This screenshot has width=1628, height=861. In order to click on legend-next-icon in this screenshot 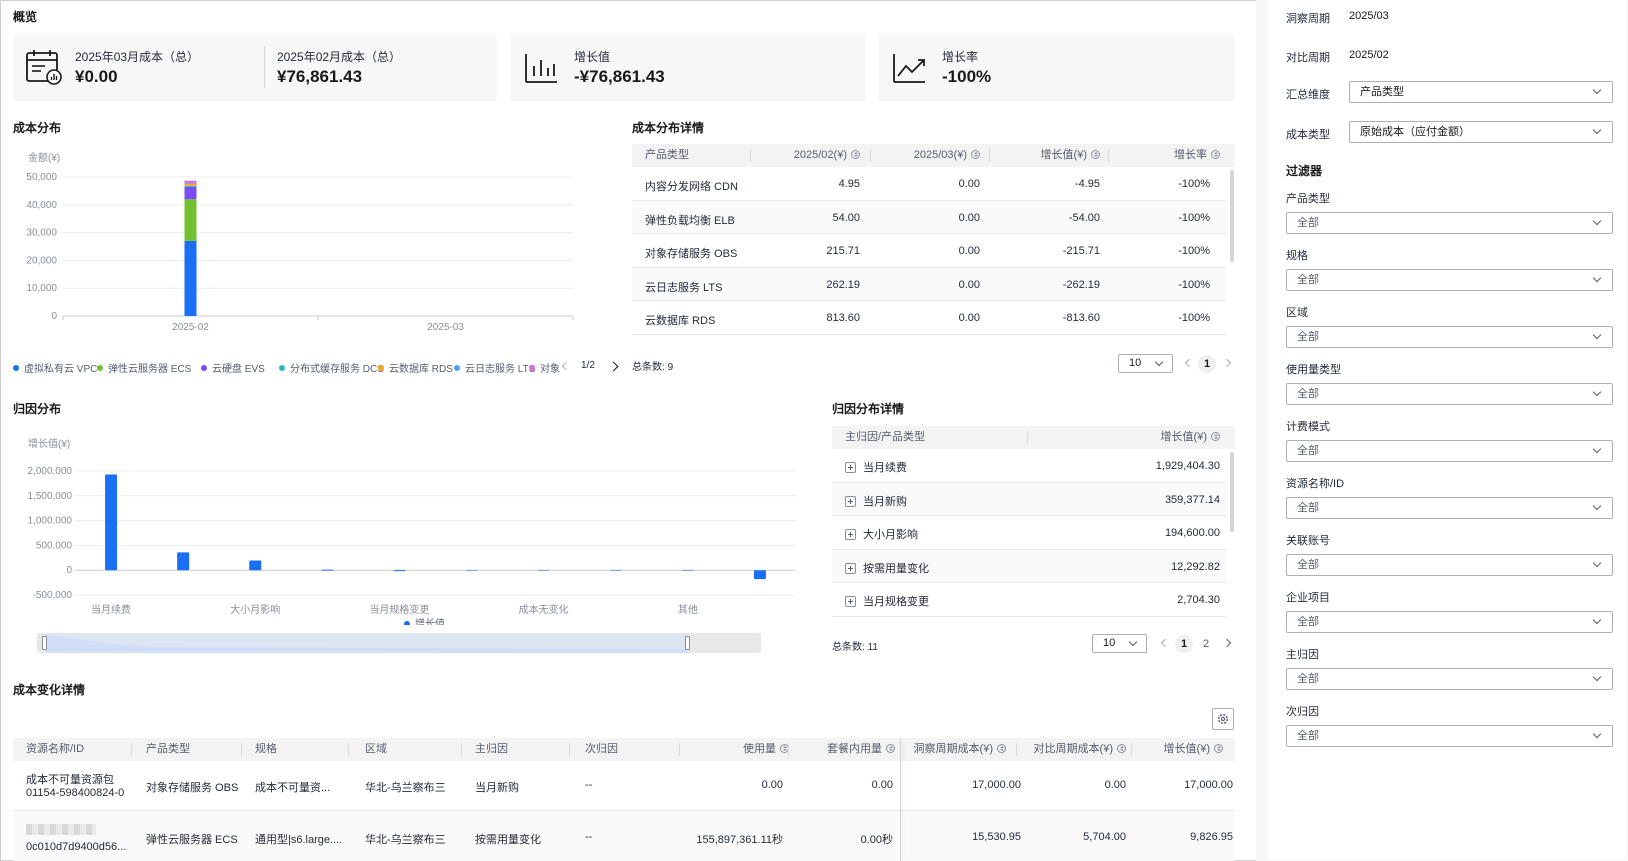, I will do `click(613, 366)`.